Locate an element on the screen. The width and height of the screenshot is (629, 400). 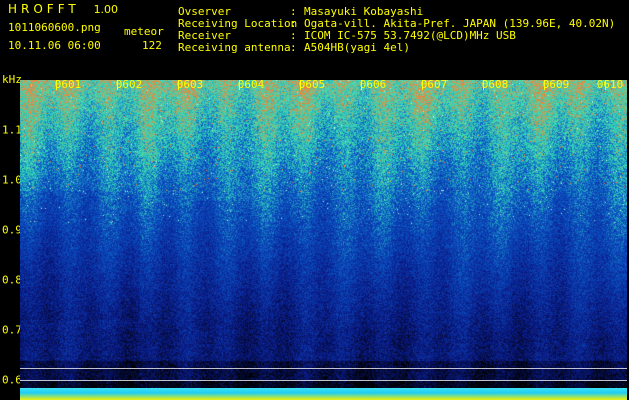
x-tick-0606: 0606 is located at coordinates (373, 84).